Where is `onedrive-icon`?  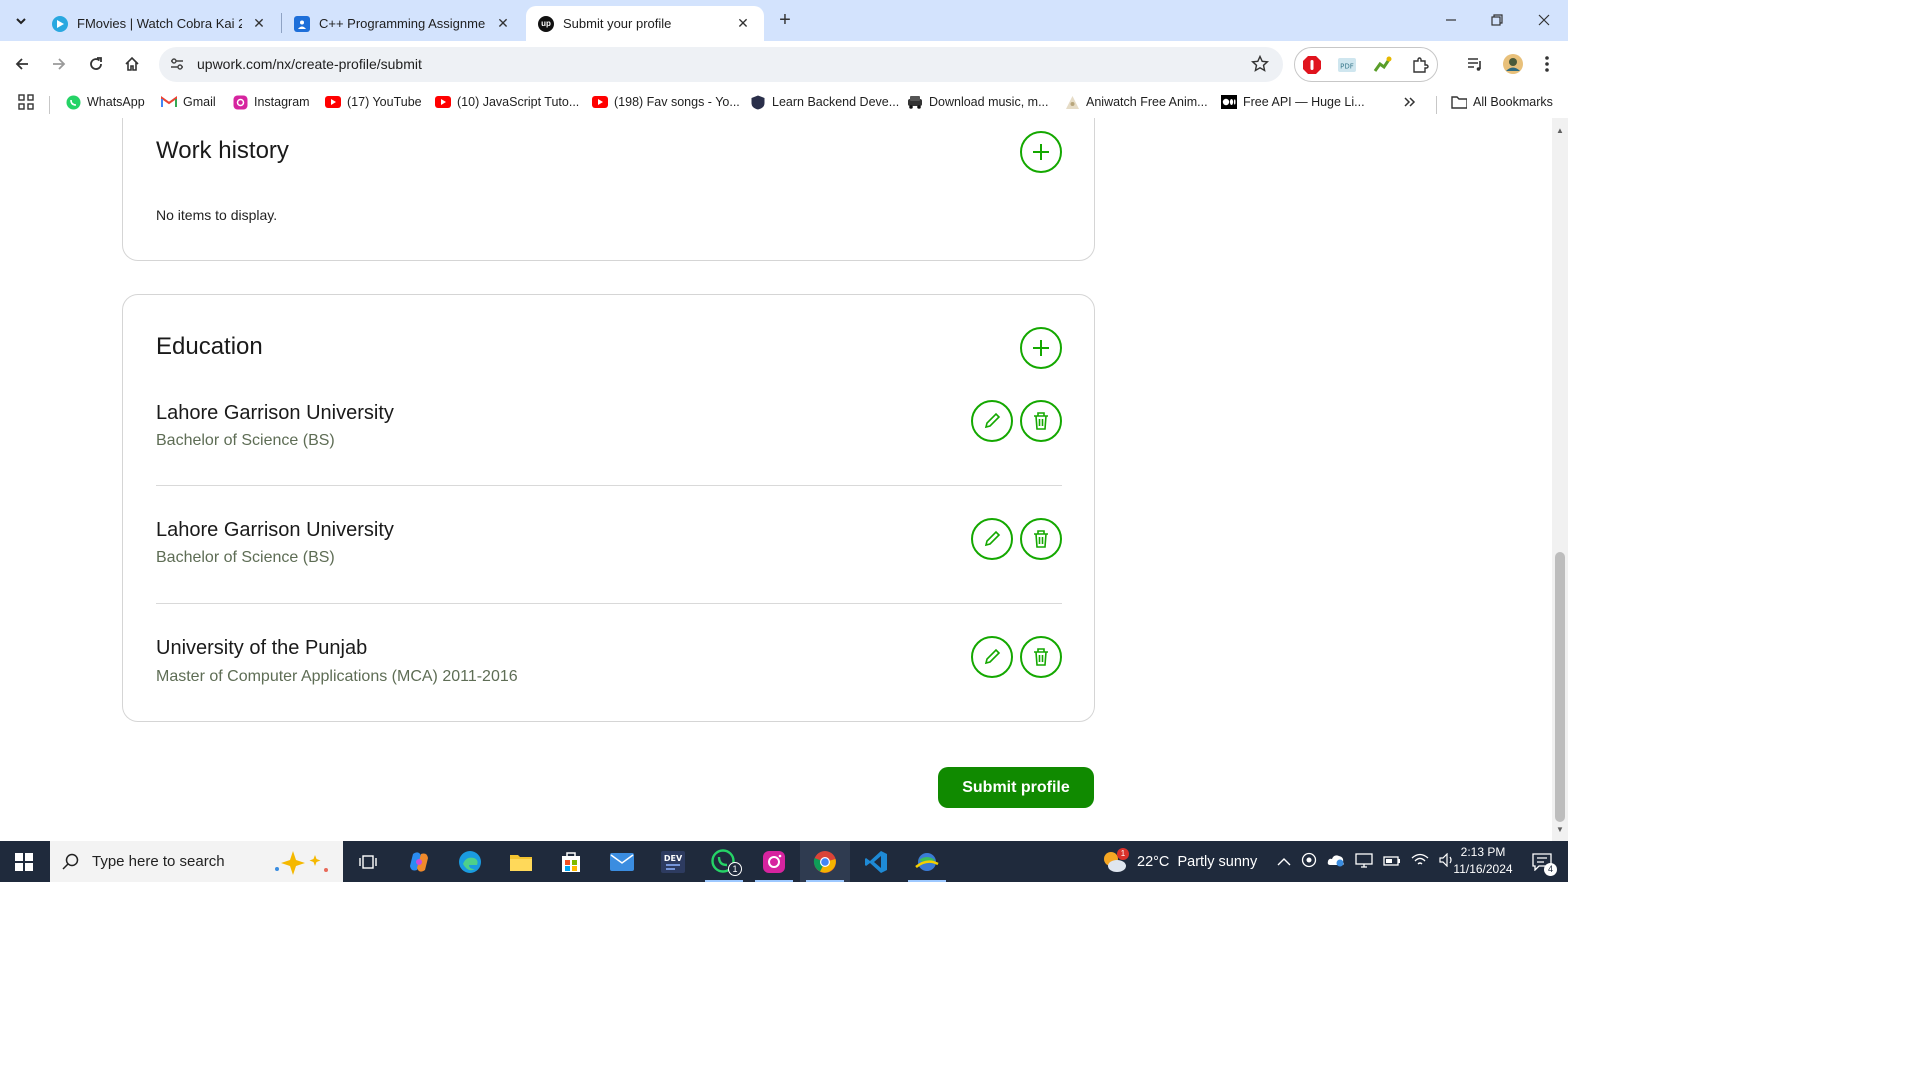
onedrive-icon is located at coordinates (1336, 861).